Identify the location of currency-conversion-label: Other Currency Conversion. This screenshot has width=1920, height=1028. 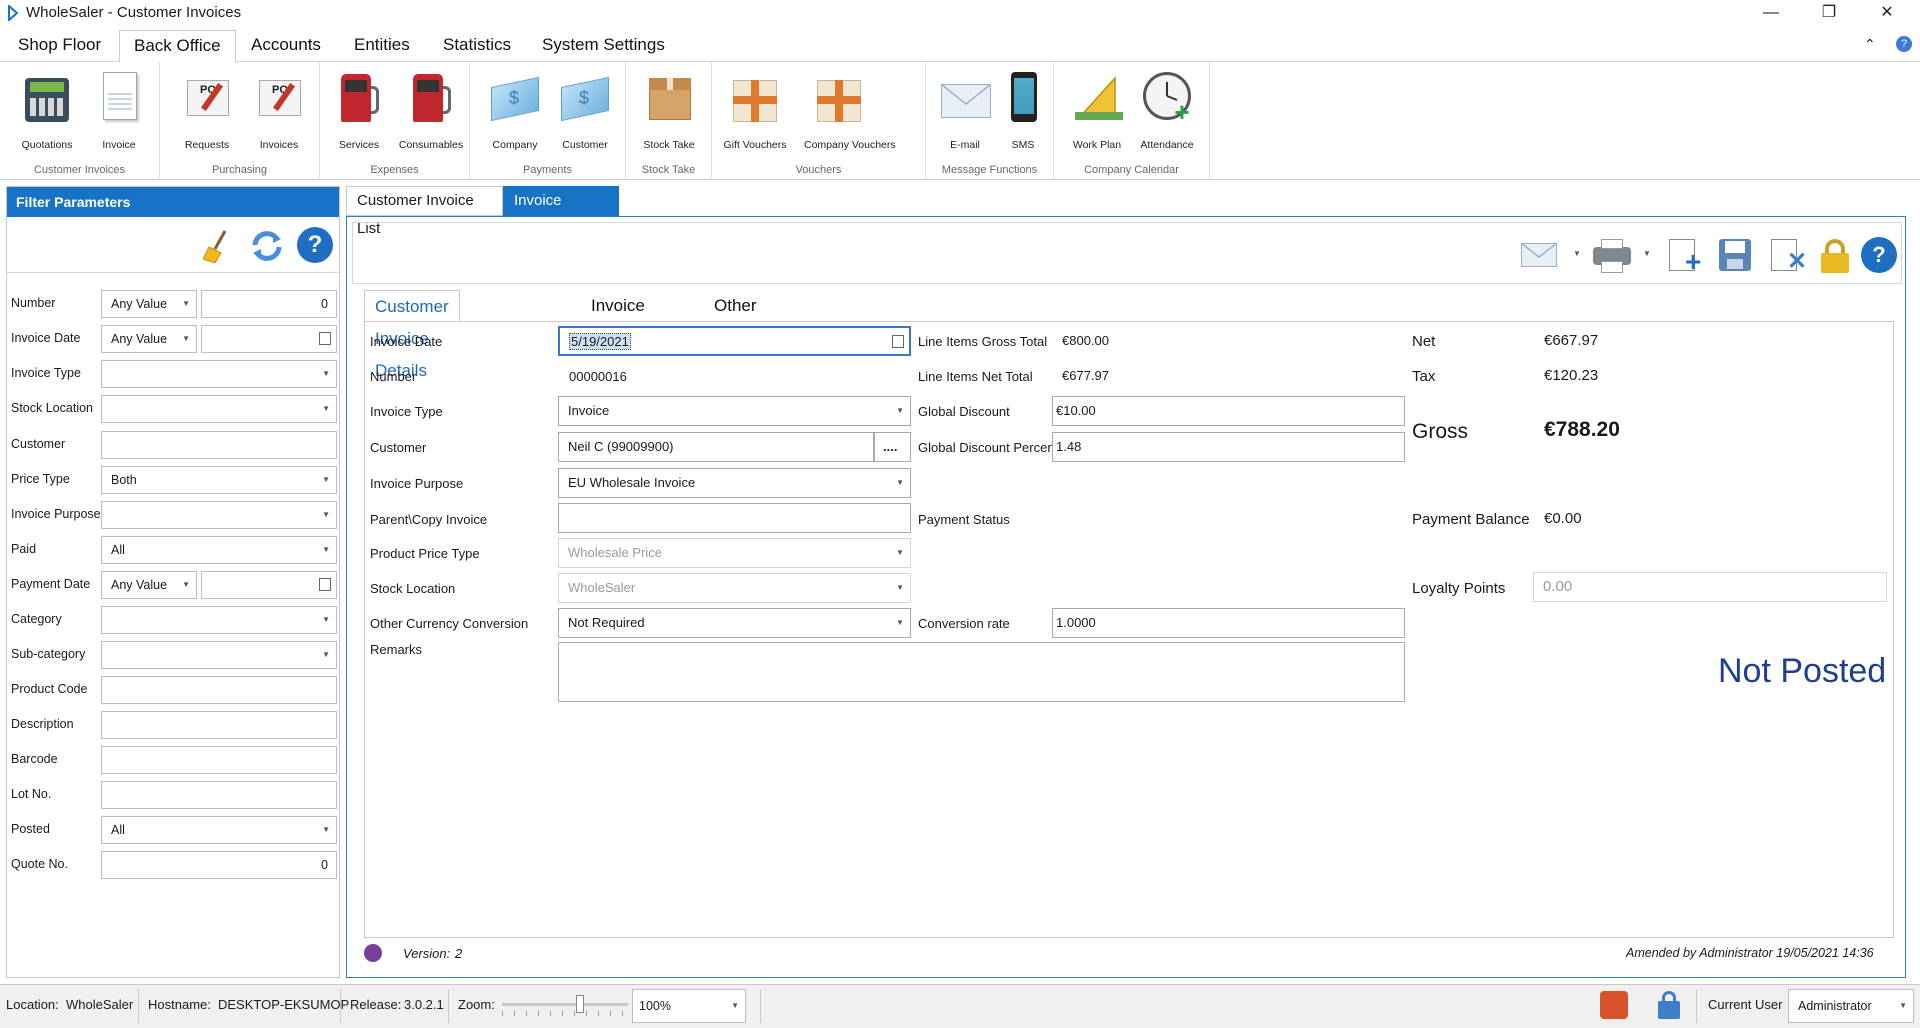
(449, 623).